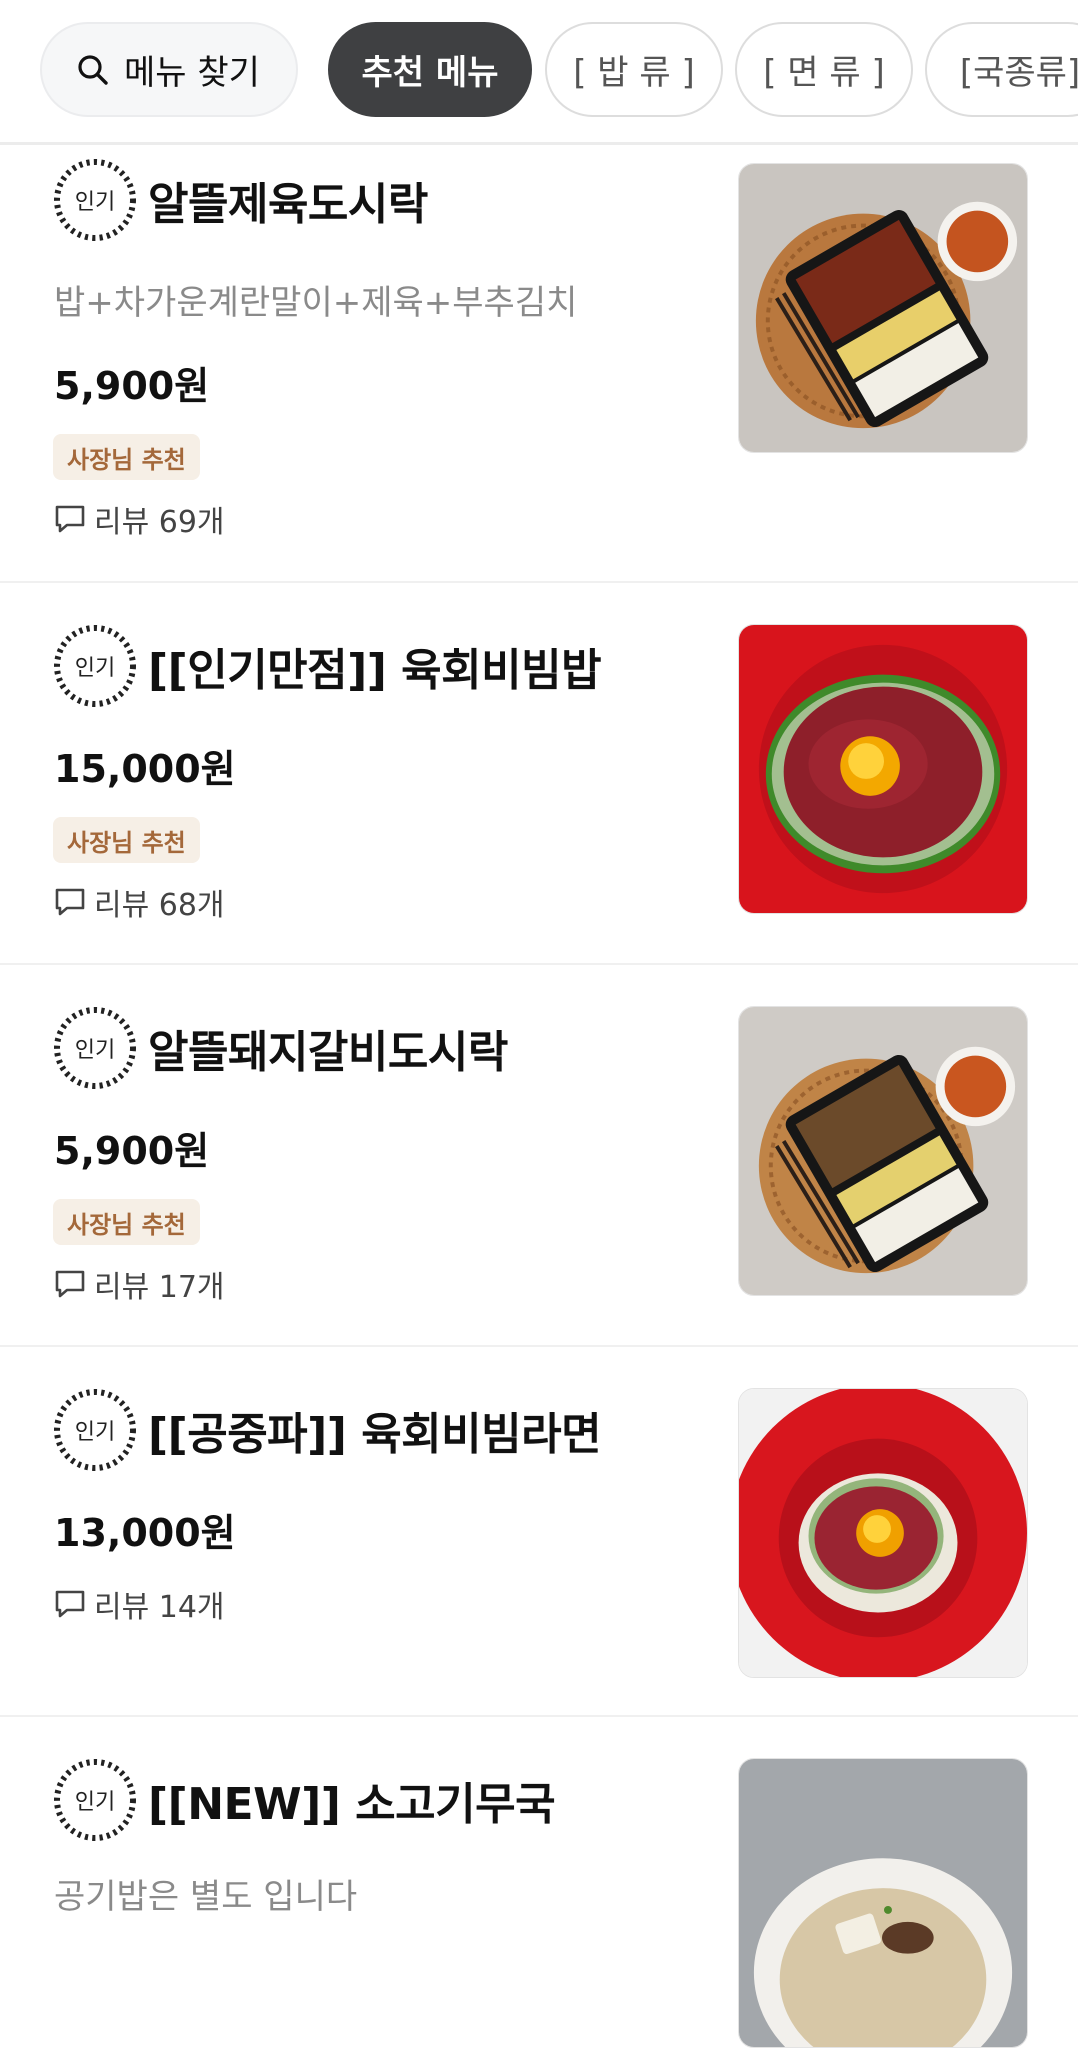 This screenshot has height=2048, width=1078. I want to click on search-icon, so click(93, 69).